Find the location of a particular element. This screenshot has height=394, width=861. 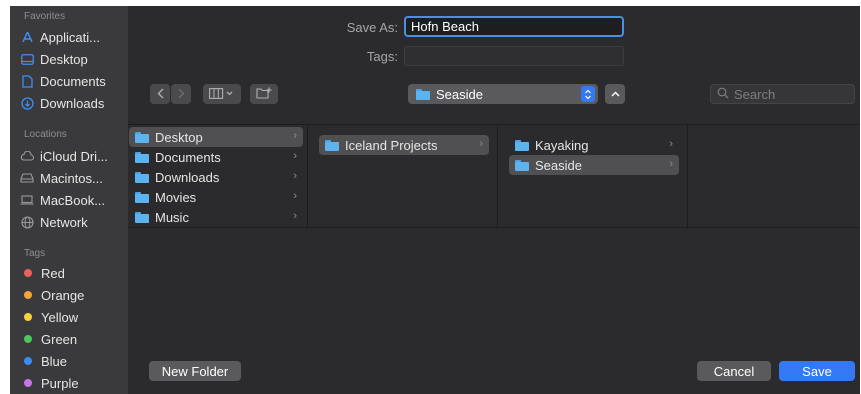

sidebar-item-downloads: Downloads is located at coordinates (72, 103).